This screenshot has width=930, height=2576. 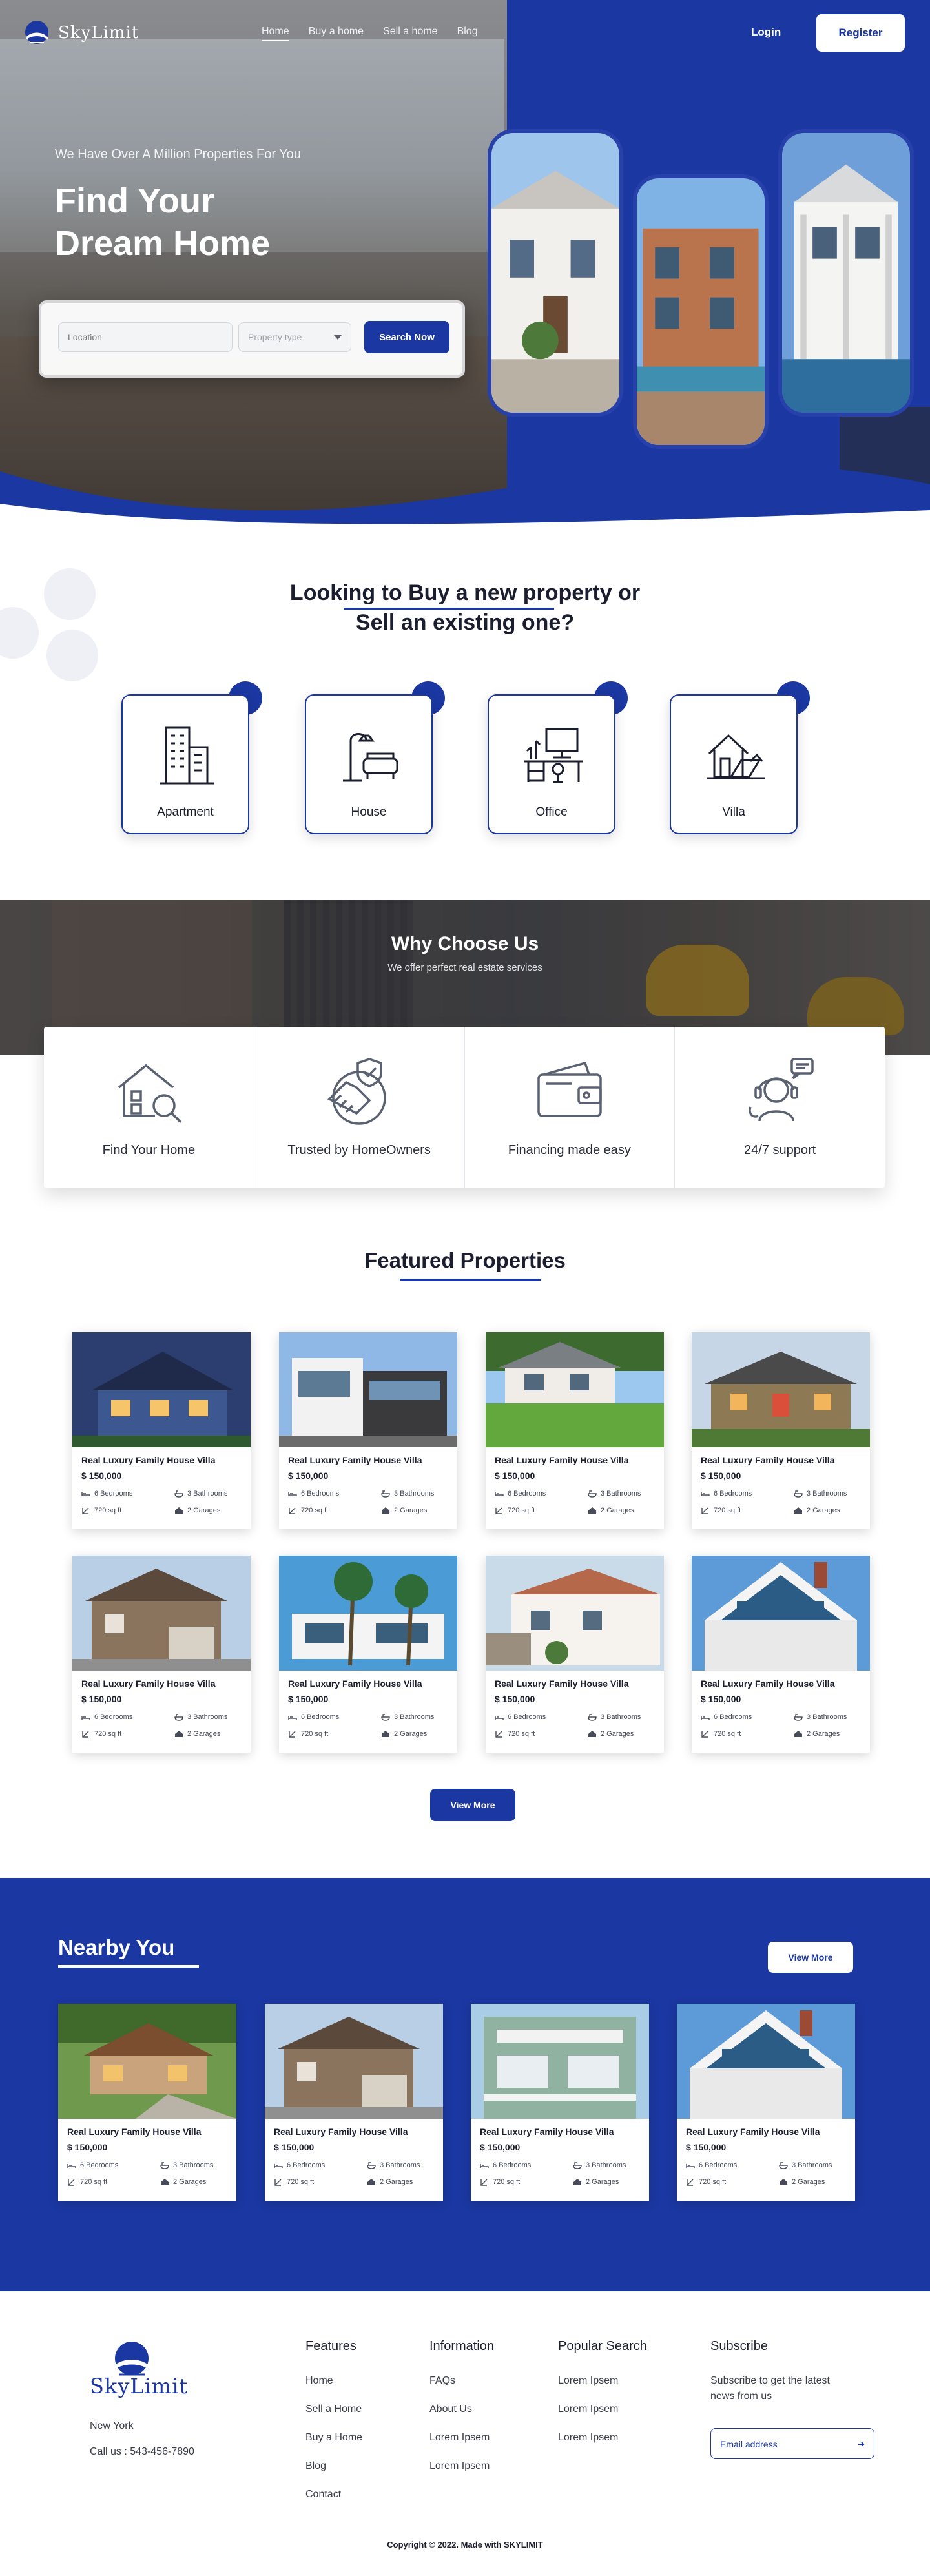 What do you see at coordinates (333, 2438) in the screenshot?
I see `footer-link-buy-a-home: Buy a Home` at bounding box center [333, 2438].